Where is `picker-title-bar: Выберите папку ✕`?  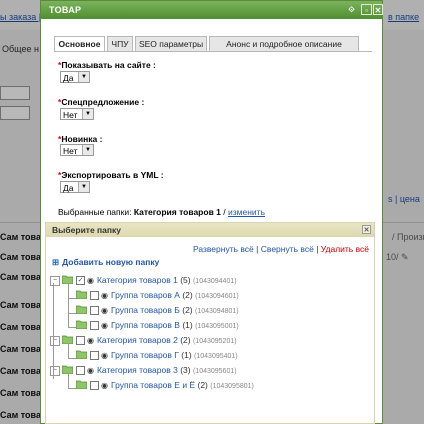
picker-title-bar: Выберите папку ✕ is located at coordinates (210, 230).